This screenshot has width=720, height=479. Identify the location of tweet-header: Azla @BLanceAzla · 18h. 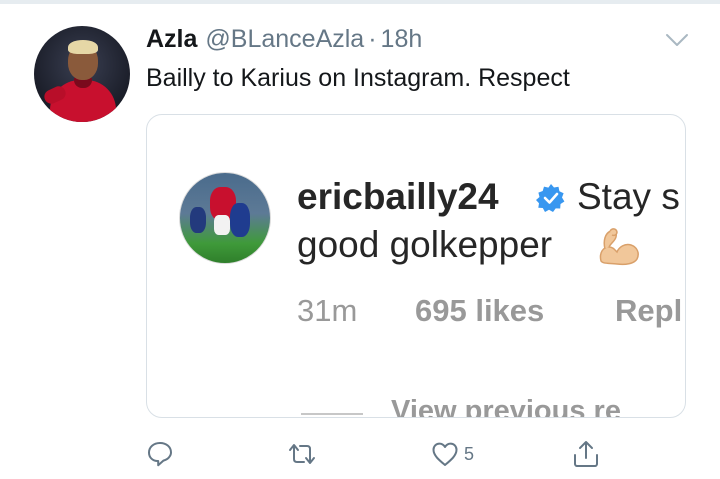
(284, 39).